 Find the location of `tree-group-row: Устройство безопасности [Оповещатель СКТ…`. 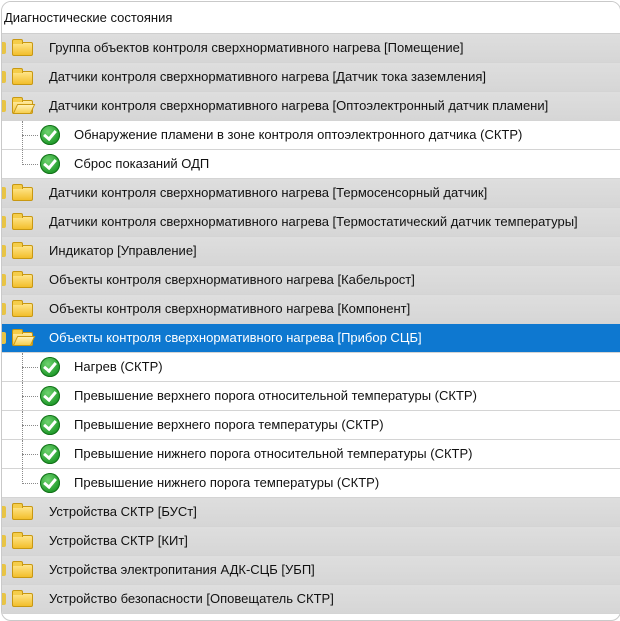

tree-group-row: Устройство безопасности [Оповещатель СКТ… is located at coordinates (311, 599).